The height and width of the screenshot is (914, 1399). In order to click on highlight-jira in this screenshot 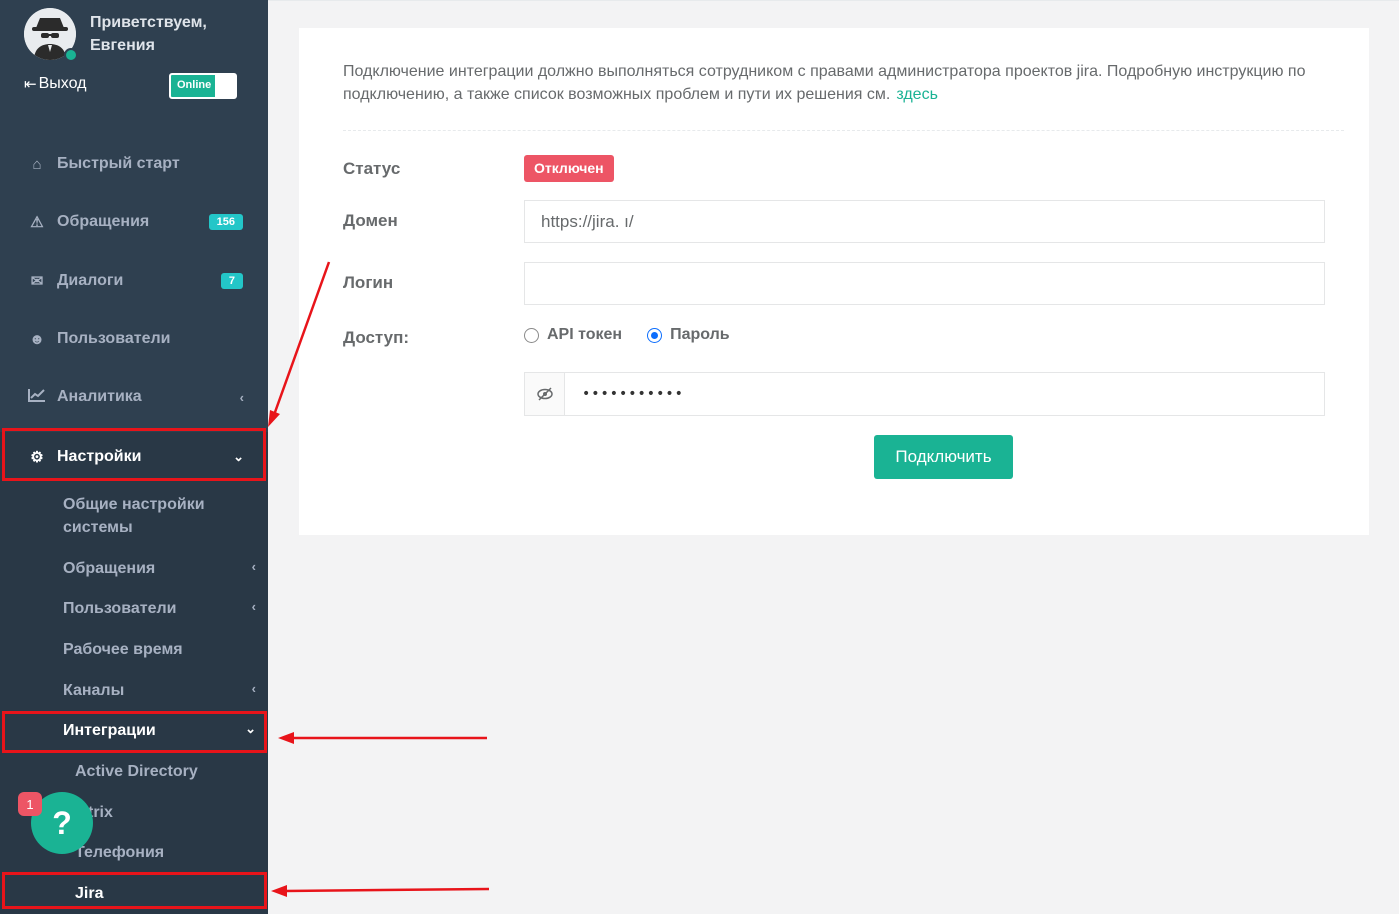, I will do `click(134, 890)`.